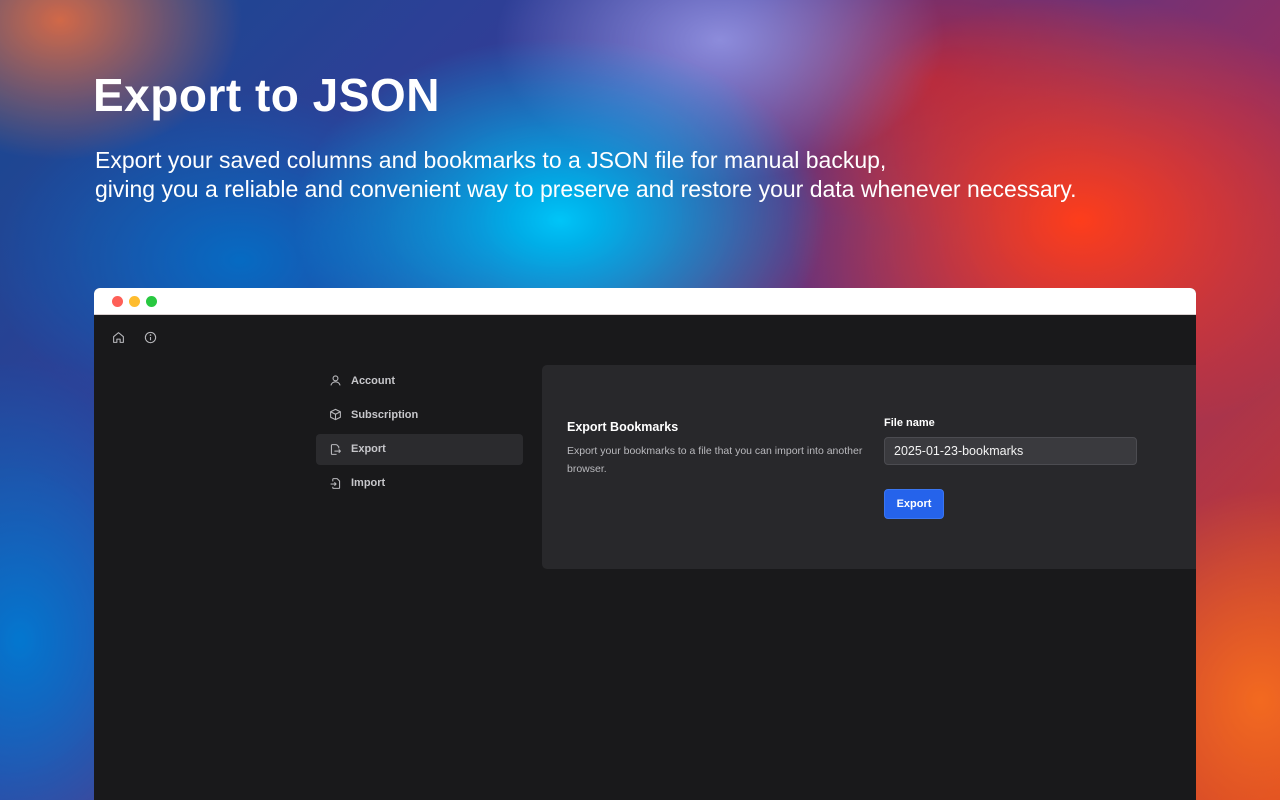  What do you see at coordinates (335, 415) in the screenshot?
I see `box-icon` at bounding box center [335, 415].